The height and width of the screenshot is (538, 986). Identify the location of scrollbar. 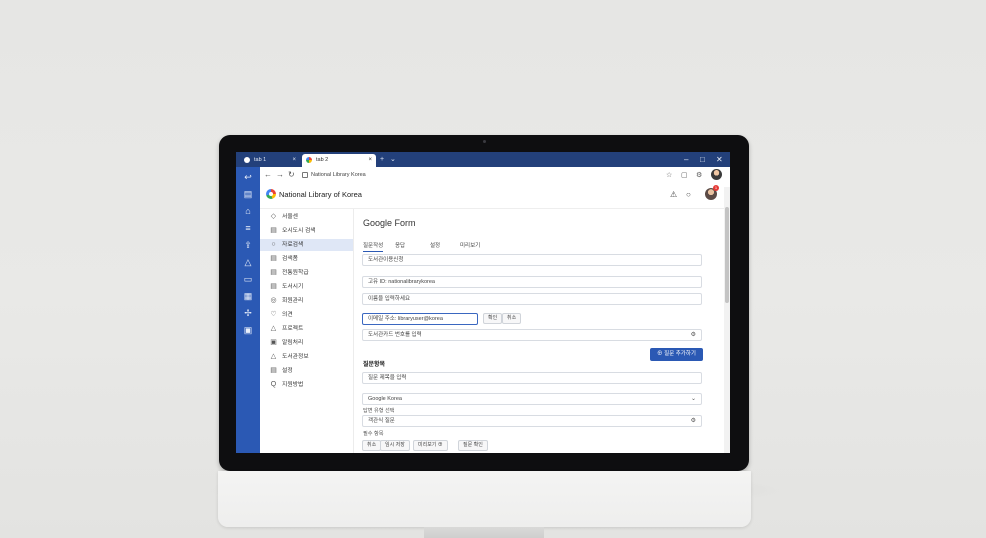
(727, 320).